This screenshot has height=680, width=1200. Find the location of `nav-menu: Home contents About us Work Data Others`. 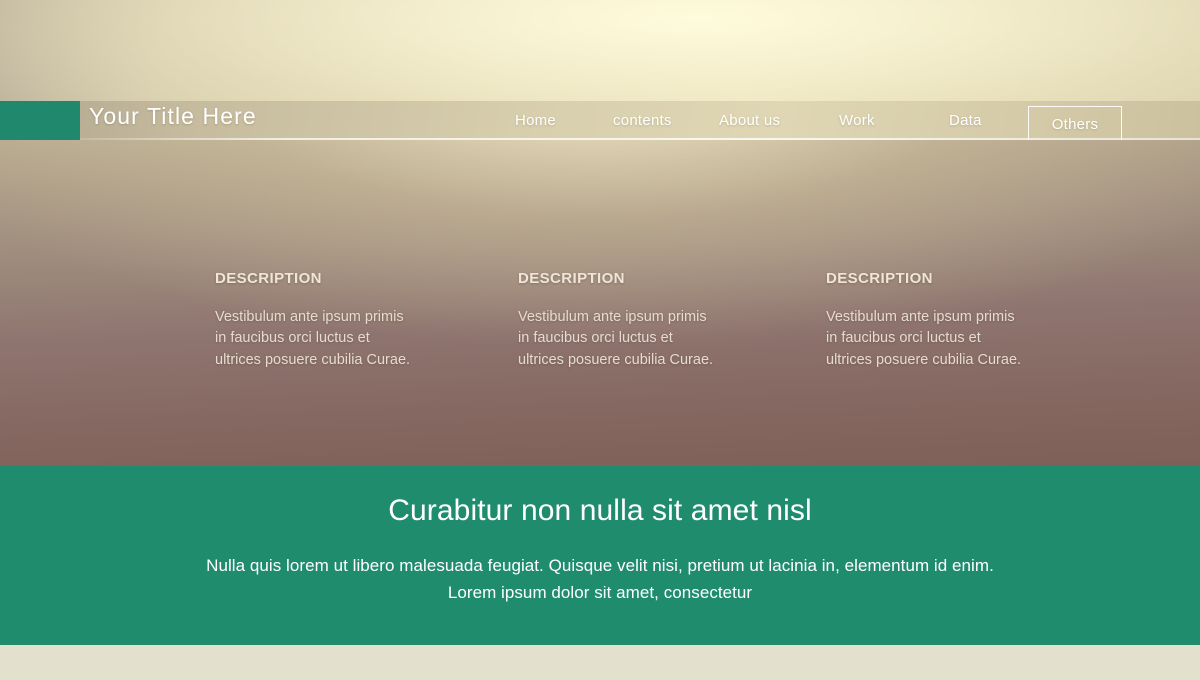

nav-menu: Home contents About us Work Data Others is located at coordinates (600, 120).